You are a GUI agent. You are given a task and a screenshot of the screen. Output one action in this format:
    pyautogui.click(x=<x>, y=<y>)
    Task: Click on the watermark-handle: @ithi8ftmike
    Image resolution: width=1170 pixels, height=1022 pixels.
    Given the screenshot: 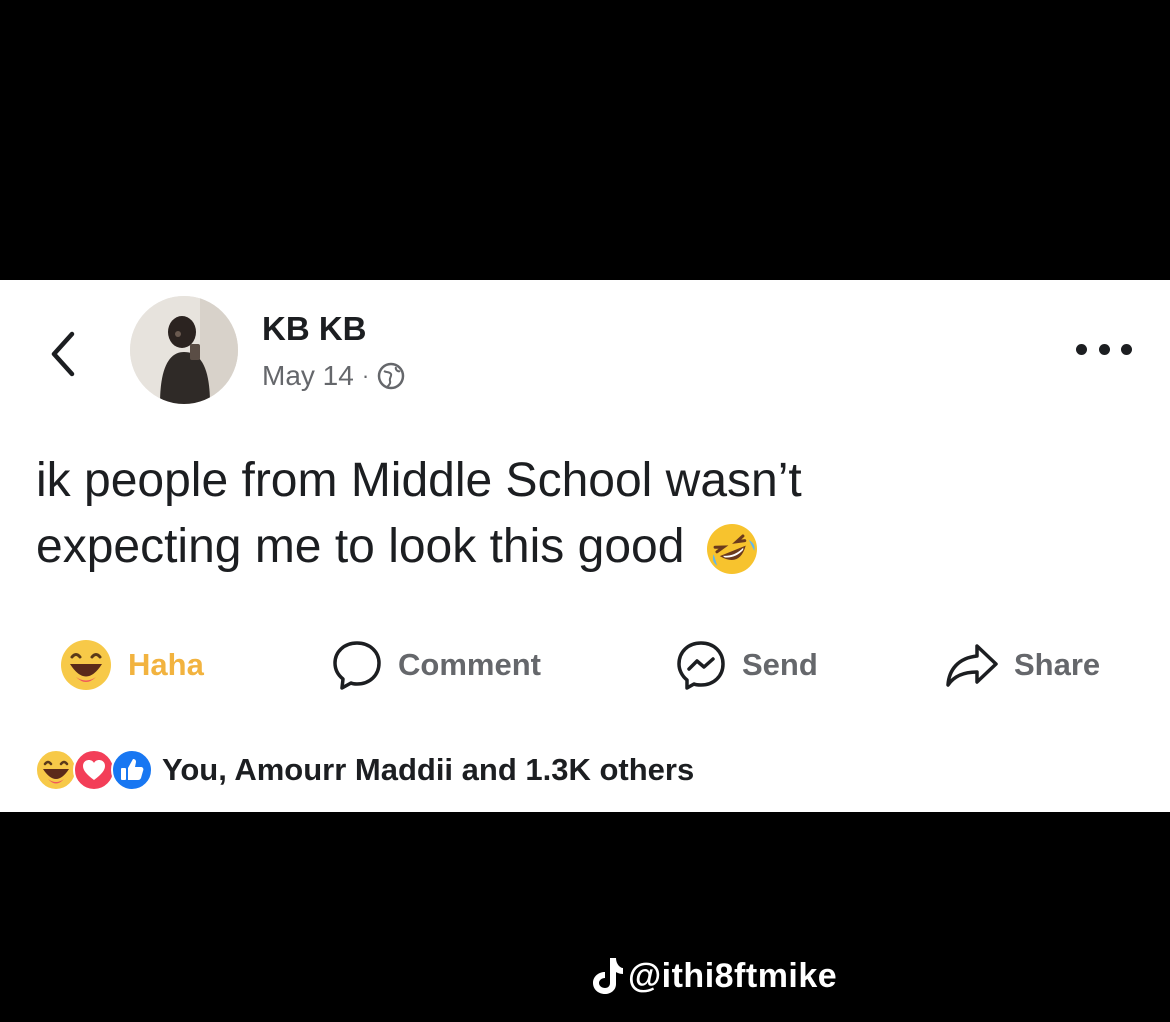 What is the action you would take?
    pyautogui.click(x=733, y=975)
    